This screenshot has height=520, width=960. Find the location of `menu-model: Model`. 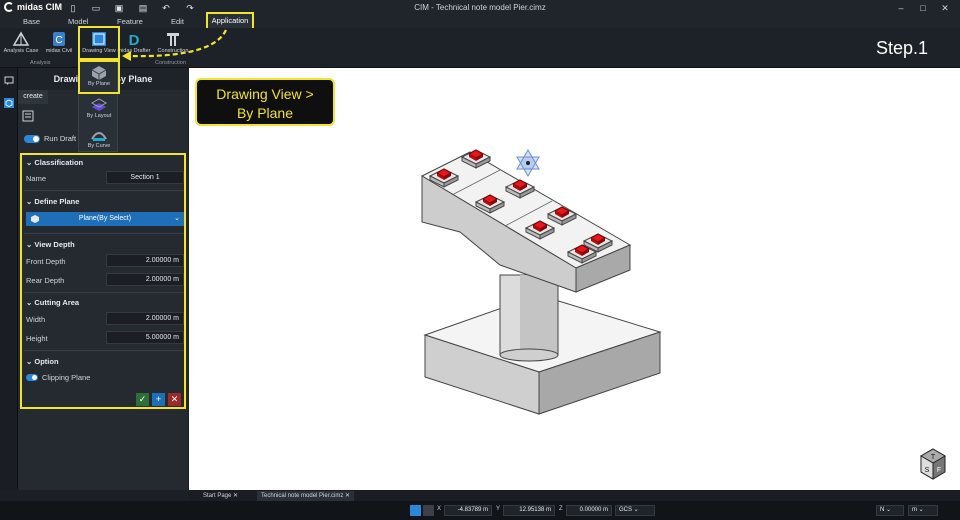

menu-model: Model is located at coordinates (78, 21).